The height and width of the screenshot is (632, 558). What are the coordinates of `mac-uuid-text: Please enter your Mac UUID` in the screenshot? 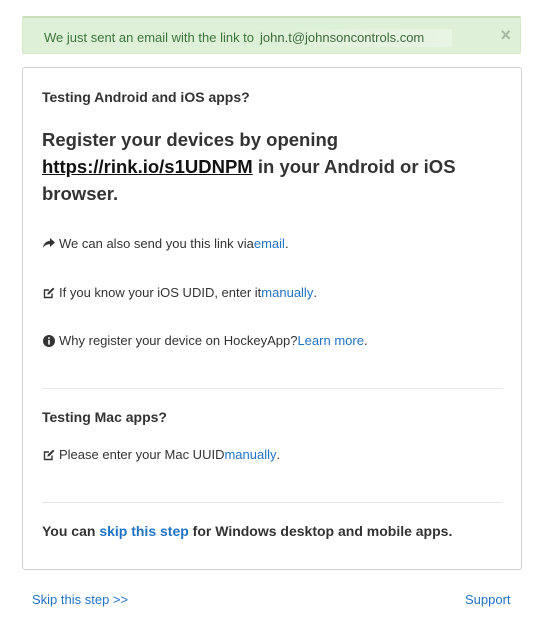 It's located at (142, 454).